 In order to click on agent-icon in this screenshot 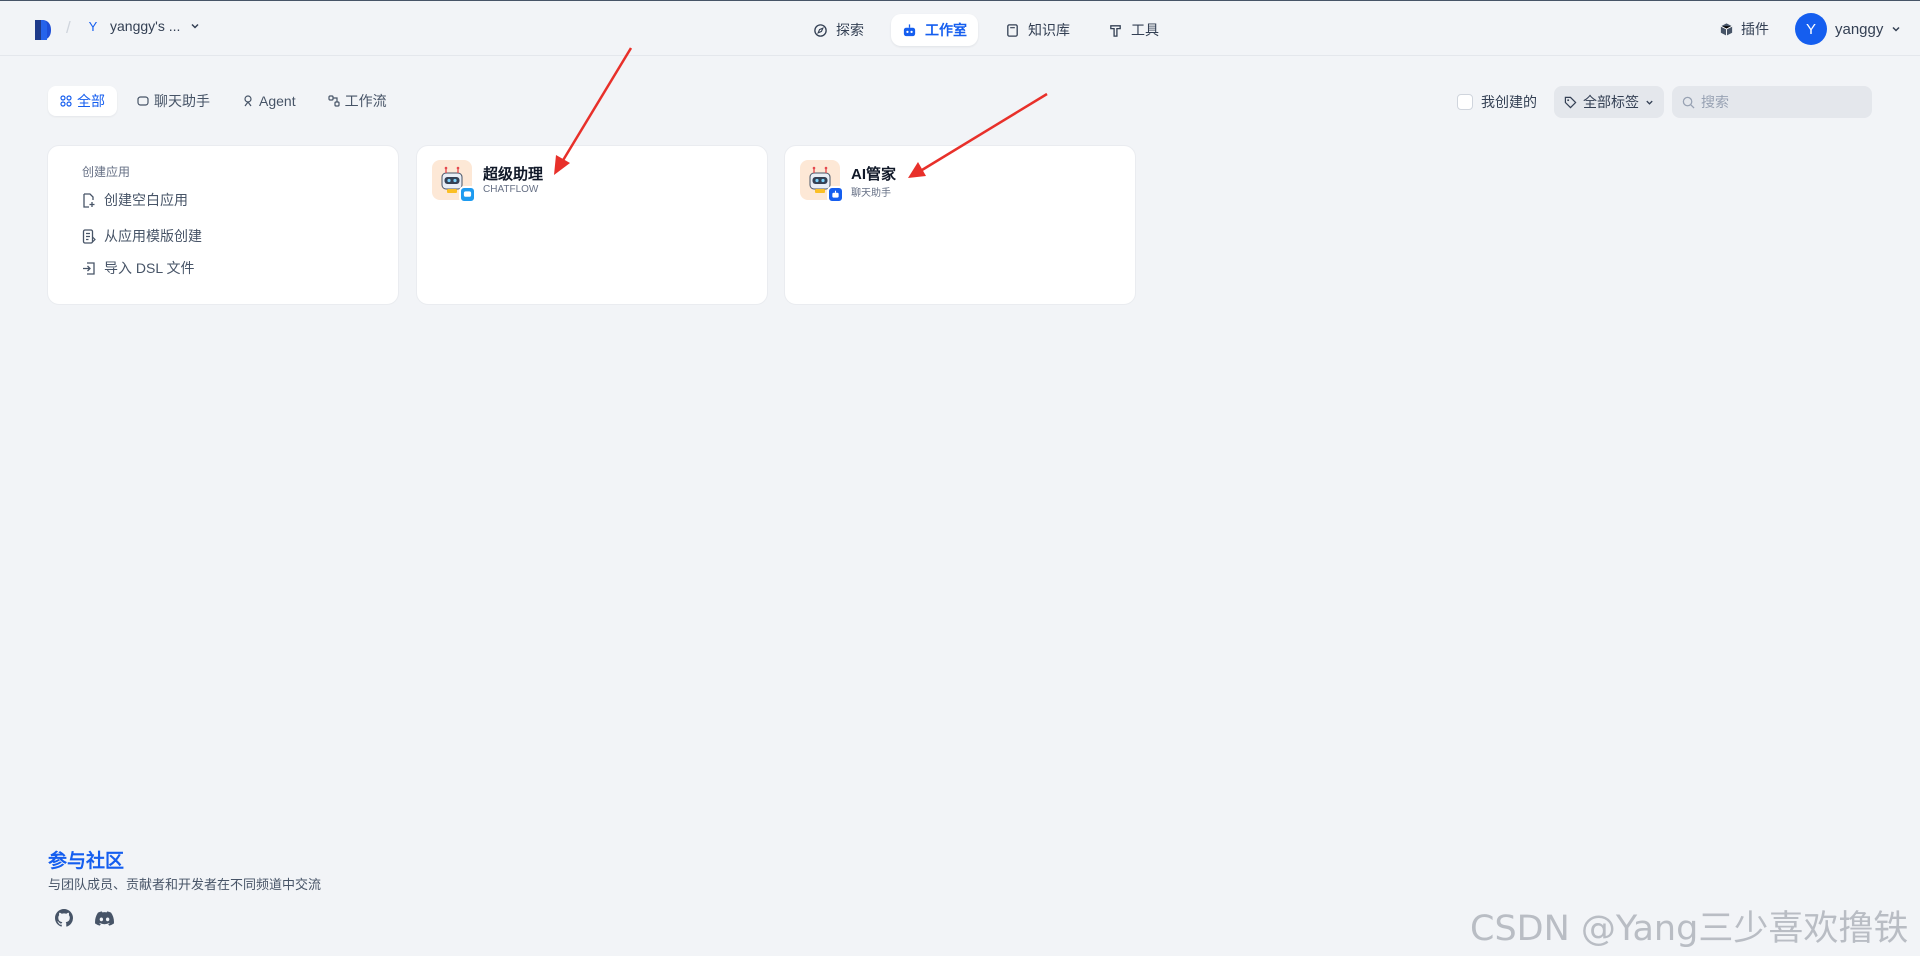, I will do `click(248, 101)`.